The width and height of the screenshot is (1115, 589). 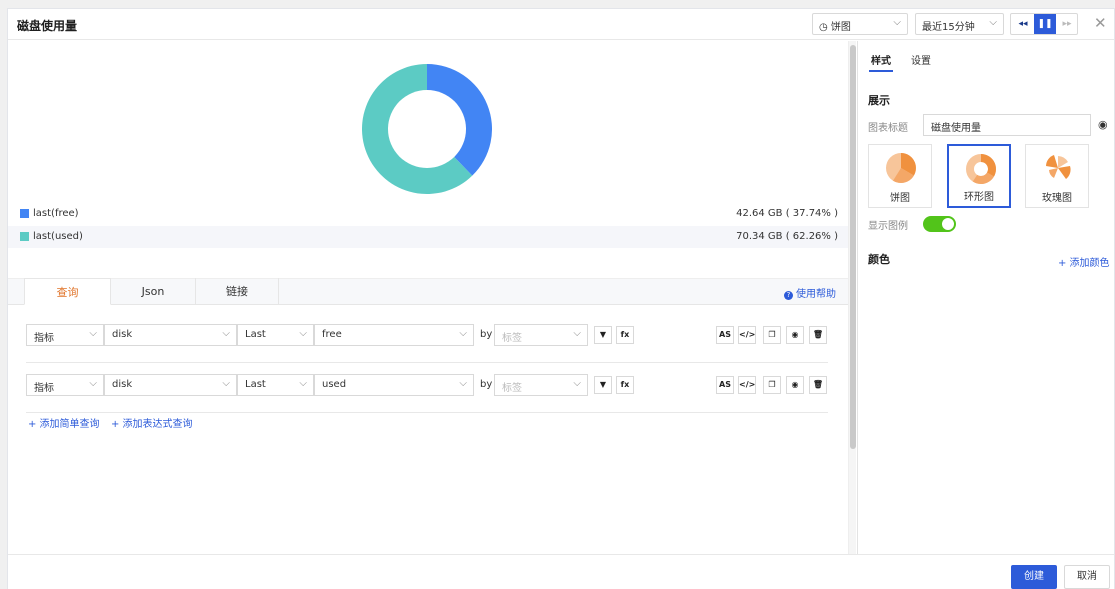 I want to click on add-simple-query-link: + 添加简单查询, so click(x=64, y=422).